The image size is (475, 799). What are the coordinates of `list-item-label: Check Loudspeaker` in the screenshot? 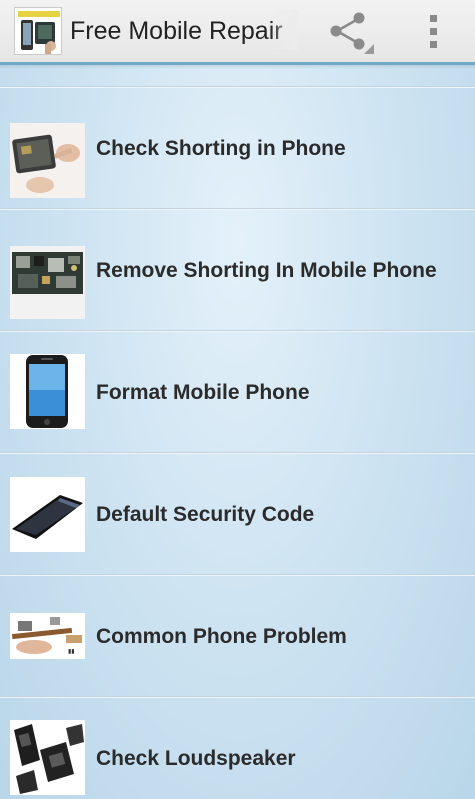 It's located at (196, 758).